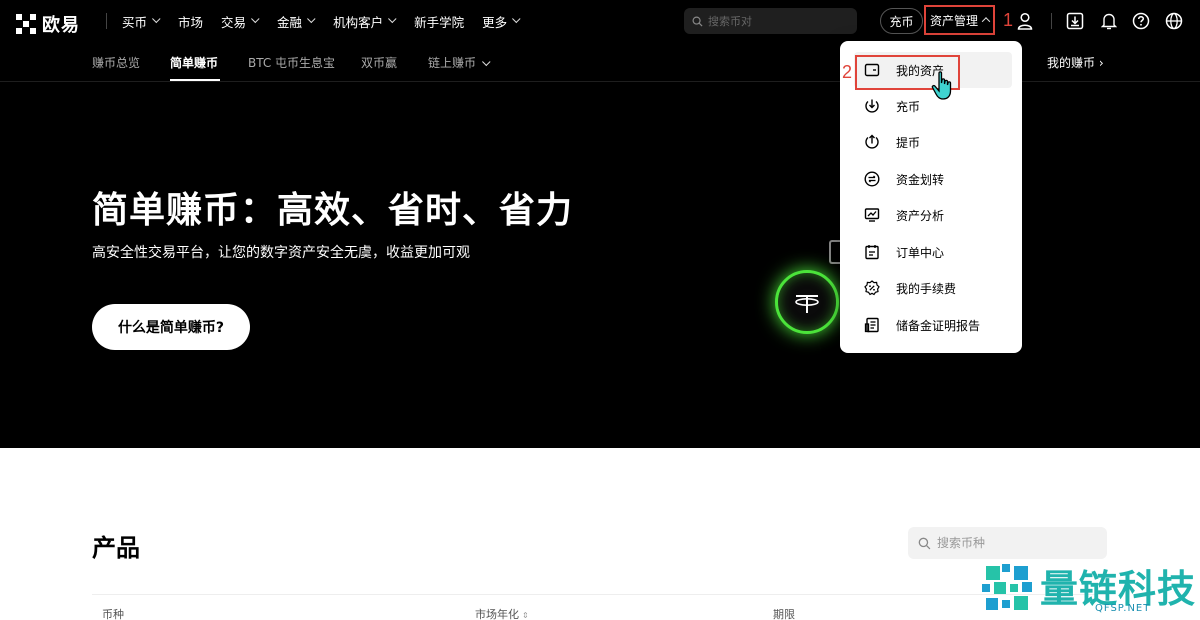 This screenshot has width=1200, height=620. I want to click on notification-button, so click(1109, 21).